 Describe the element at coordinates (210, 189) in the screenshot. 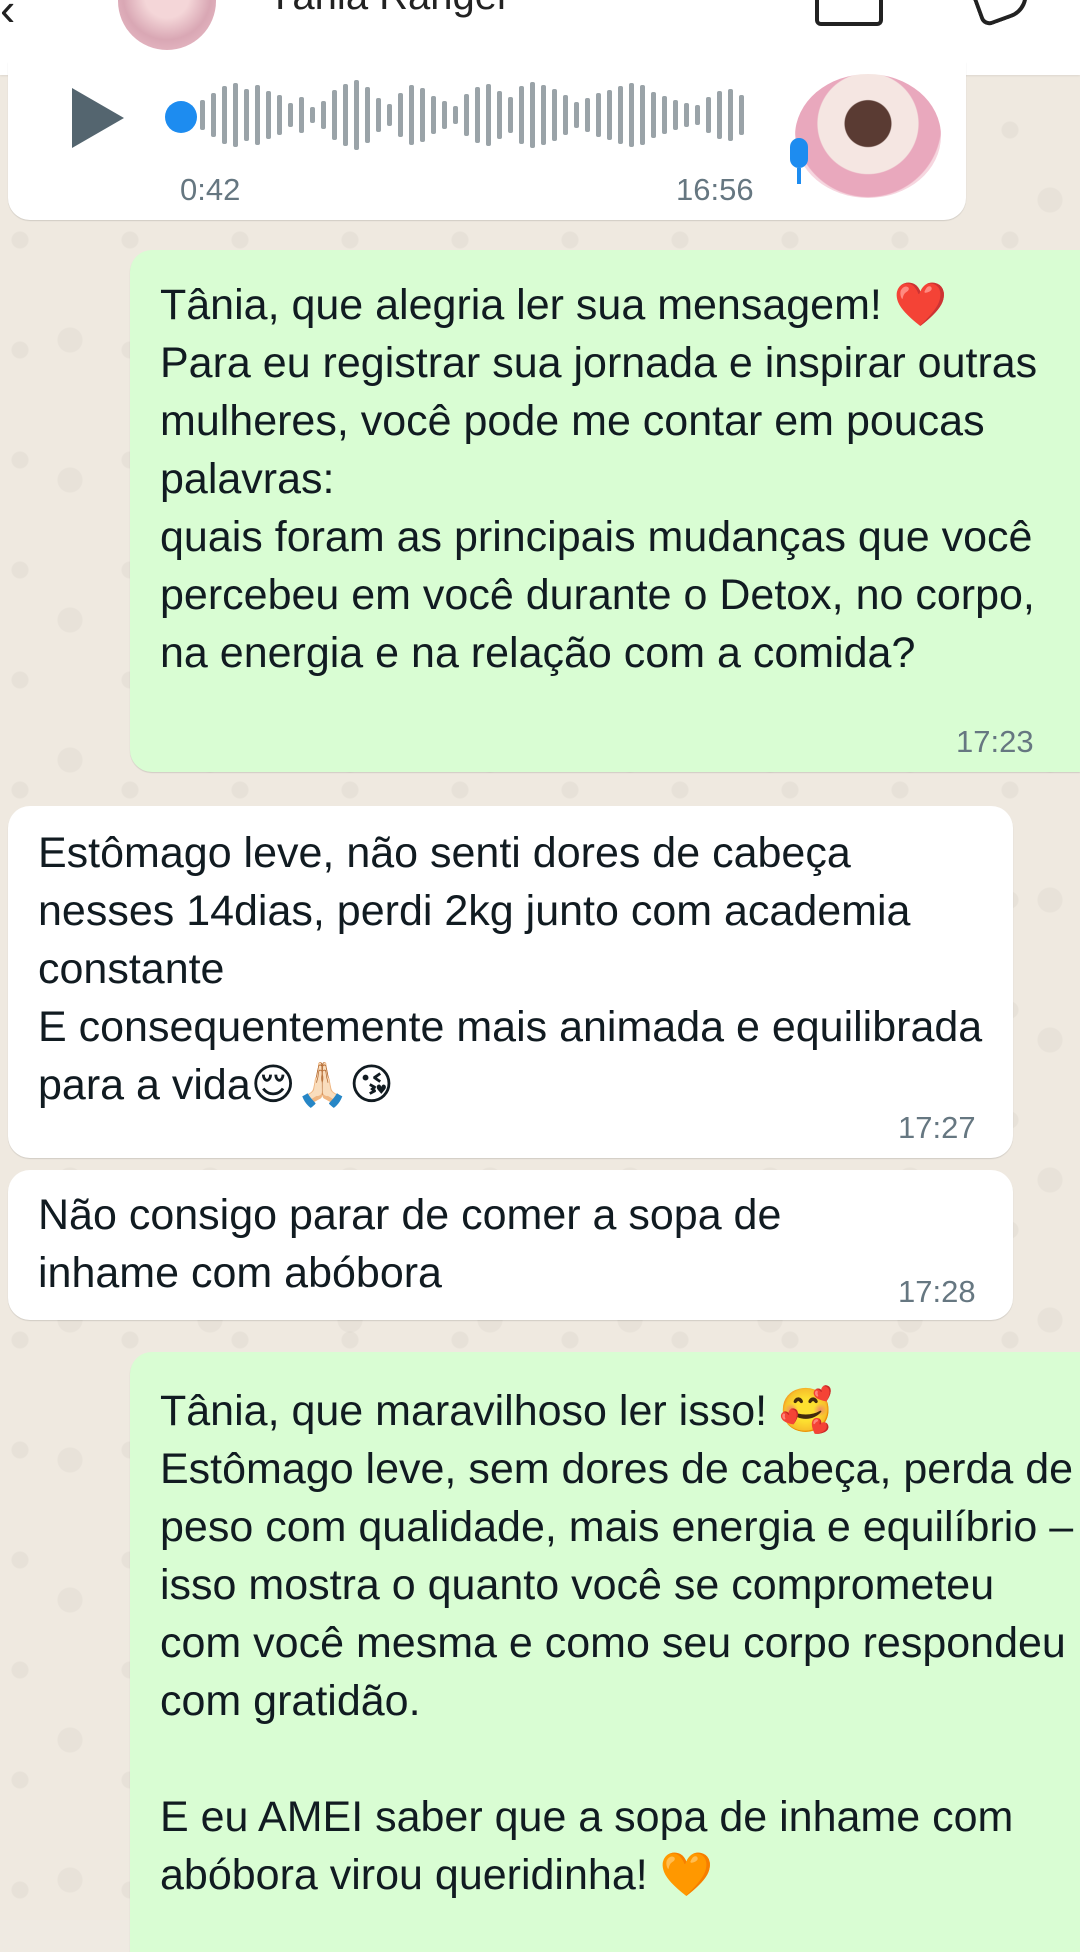

I see `voice-duration: 0:42` at that location.